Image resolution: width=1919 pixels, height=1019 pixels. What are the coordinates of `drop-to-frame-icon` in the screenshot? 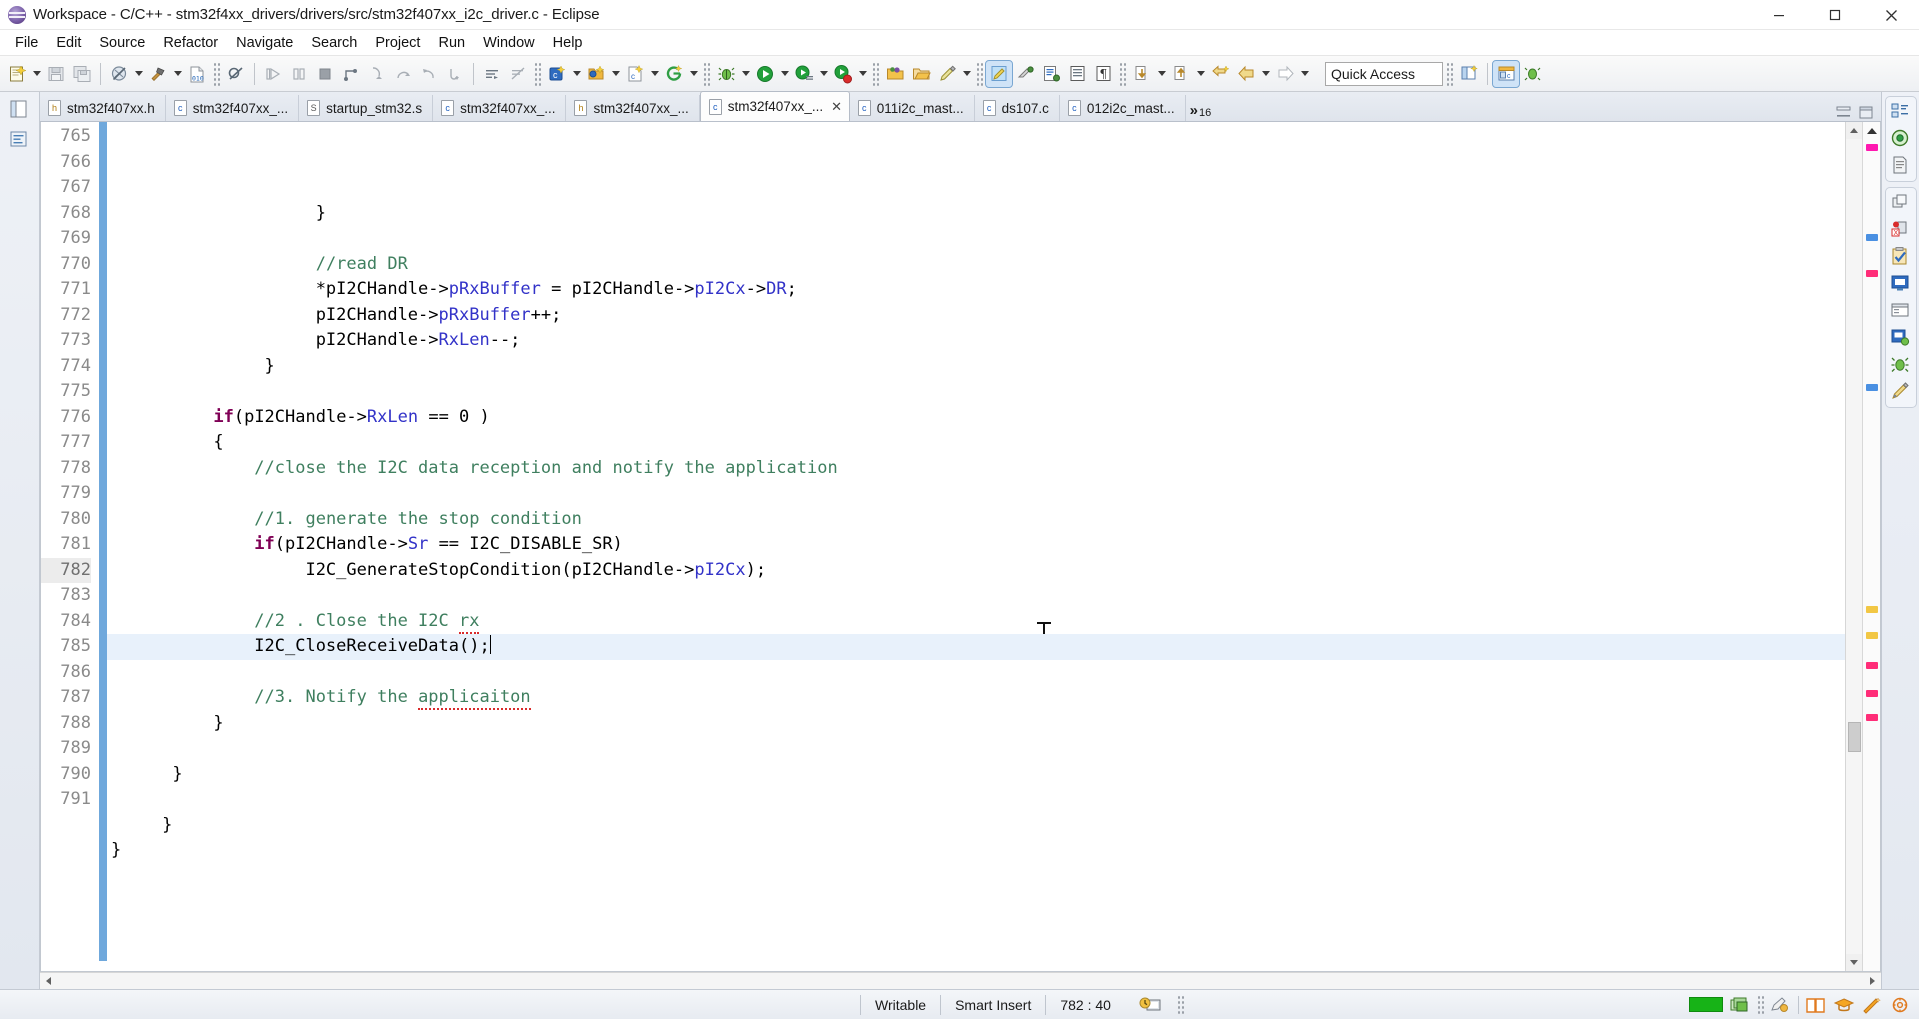 It's located at (455, 74).